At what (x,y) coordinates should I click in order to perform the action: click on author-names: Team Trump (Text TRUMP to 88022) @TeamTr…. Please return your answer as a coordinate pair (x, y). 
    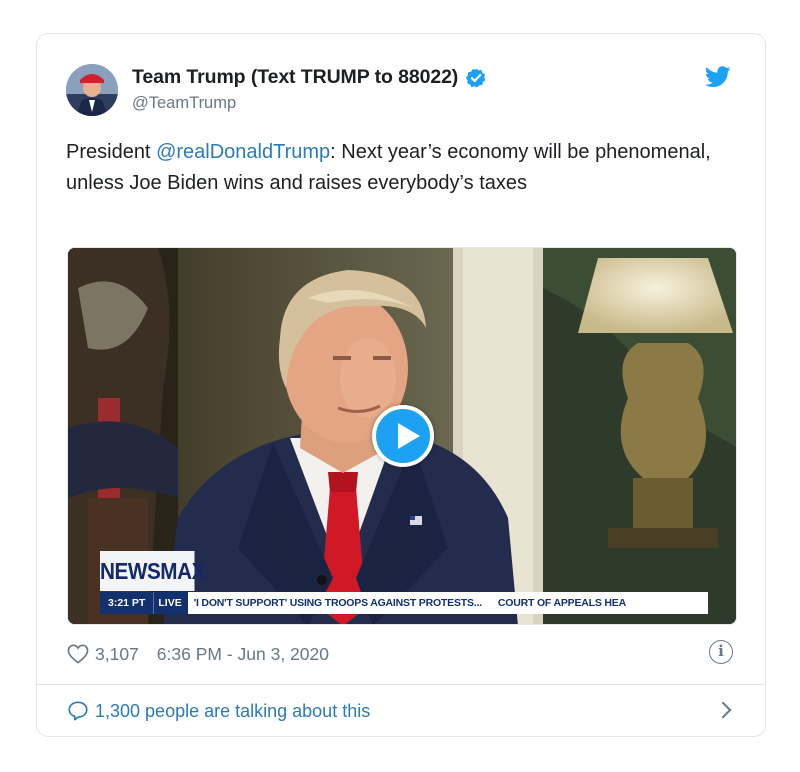
    Looking at the image, I should click on (309, 89).